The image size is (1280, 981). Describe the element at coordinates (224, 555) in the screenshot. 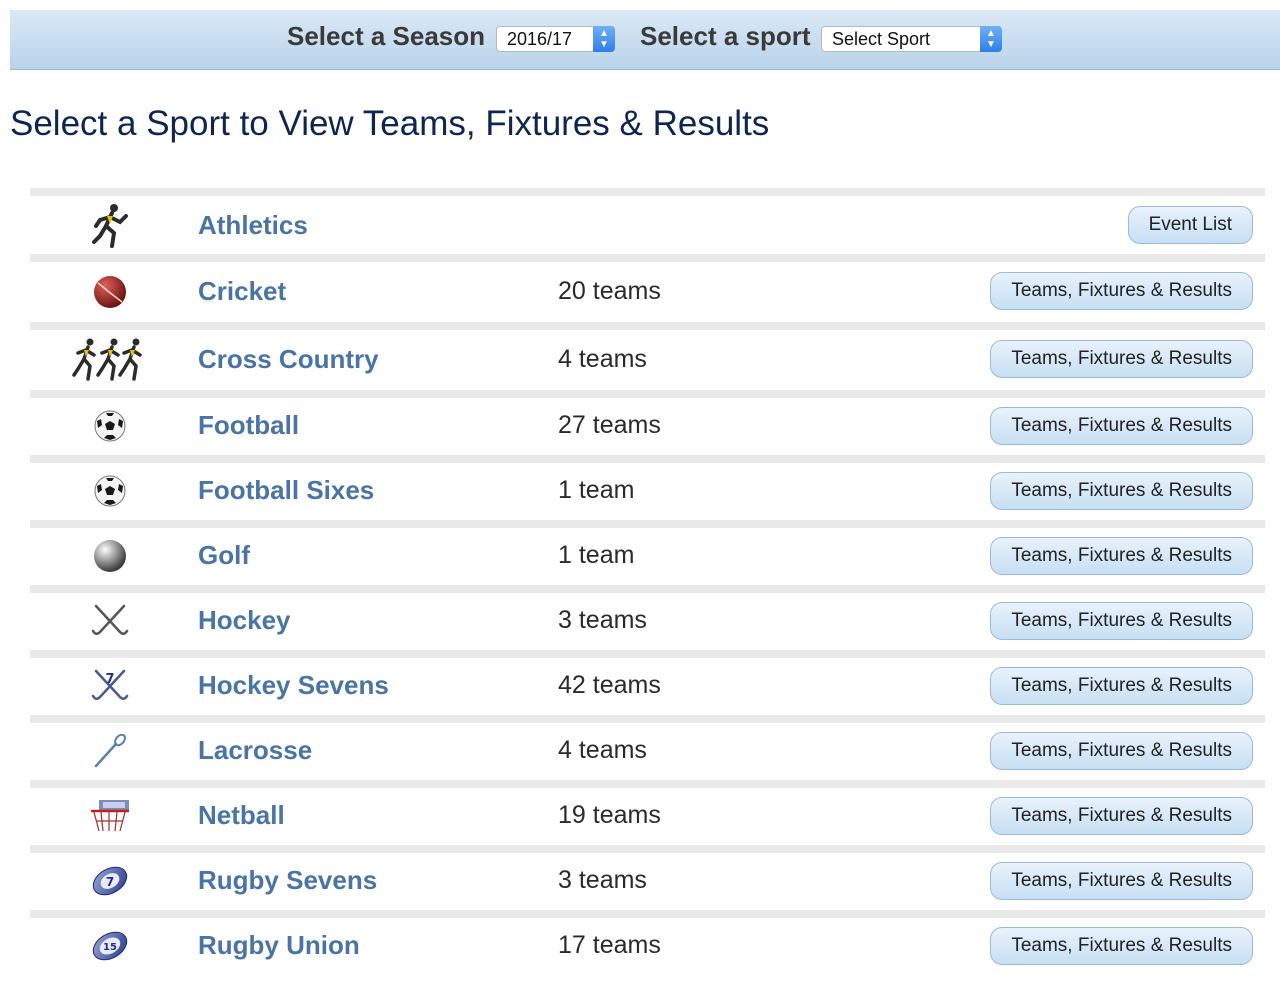

I see `sport-name-link: Golf` at that location.